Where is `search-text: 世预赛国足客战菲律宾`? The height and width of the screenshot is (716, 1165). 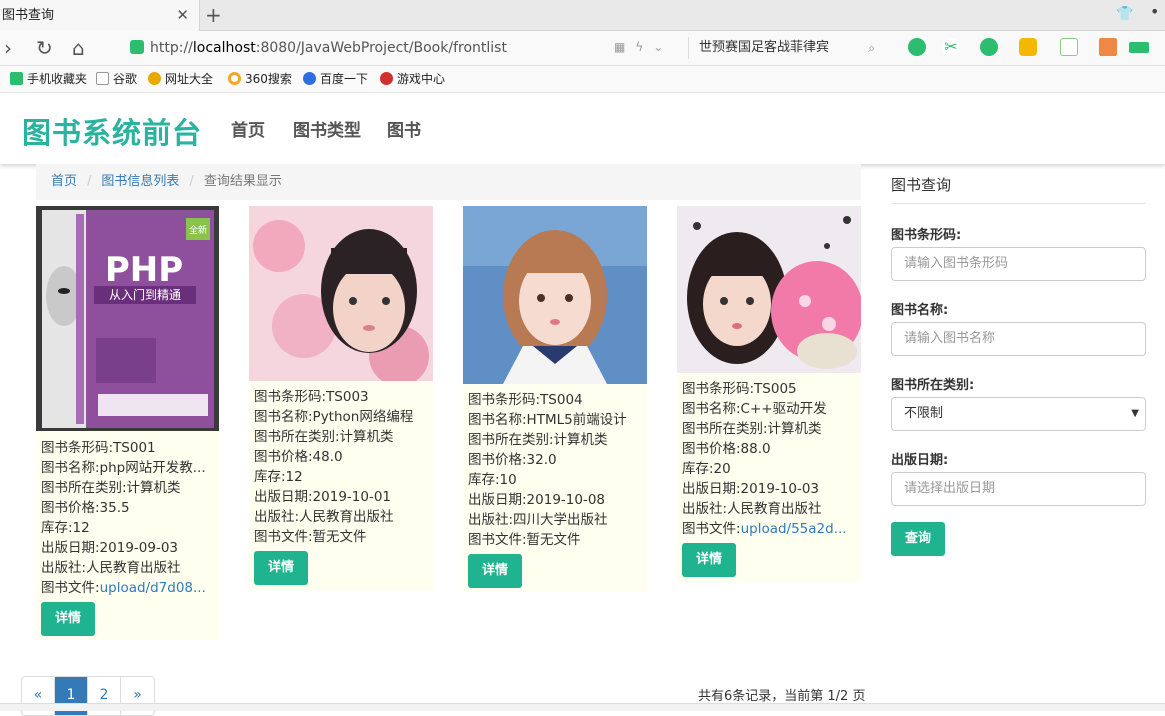 search-text: 世预赛国足客战菲律宾 is located at coordinates (764, 47).